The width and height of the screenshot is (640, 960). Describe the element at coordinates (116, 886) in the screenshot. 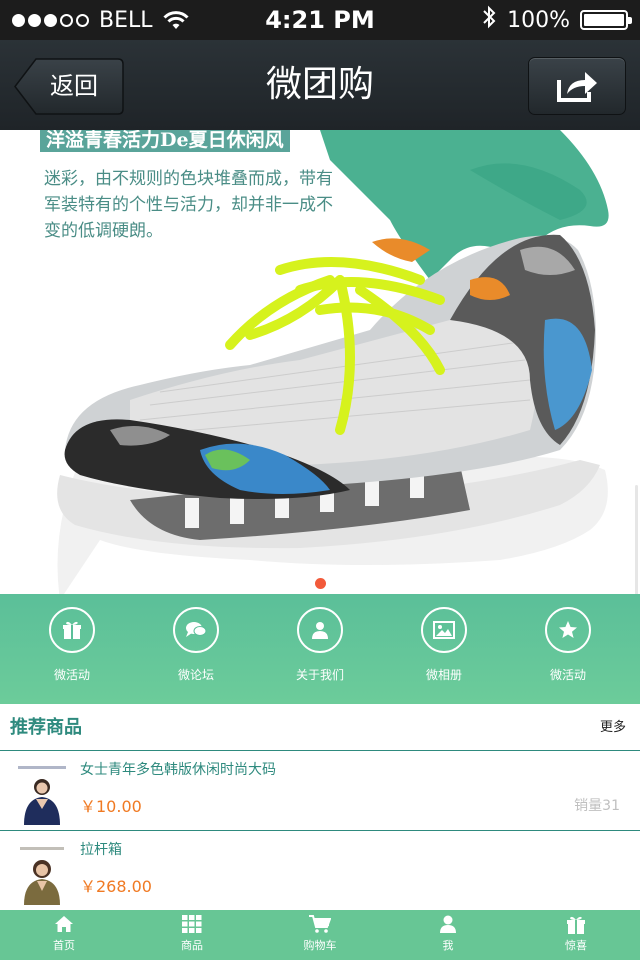

I see `product-price: ￥268.00` at that location.